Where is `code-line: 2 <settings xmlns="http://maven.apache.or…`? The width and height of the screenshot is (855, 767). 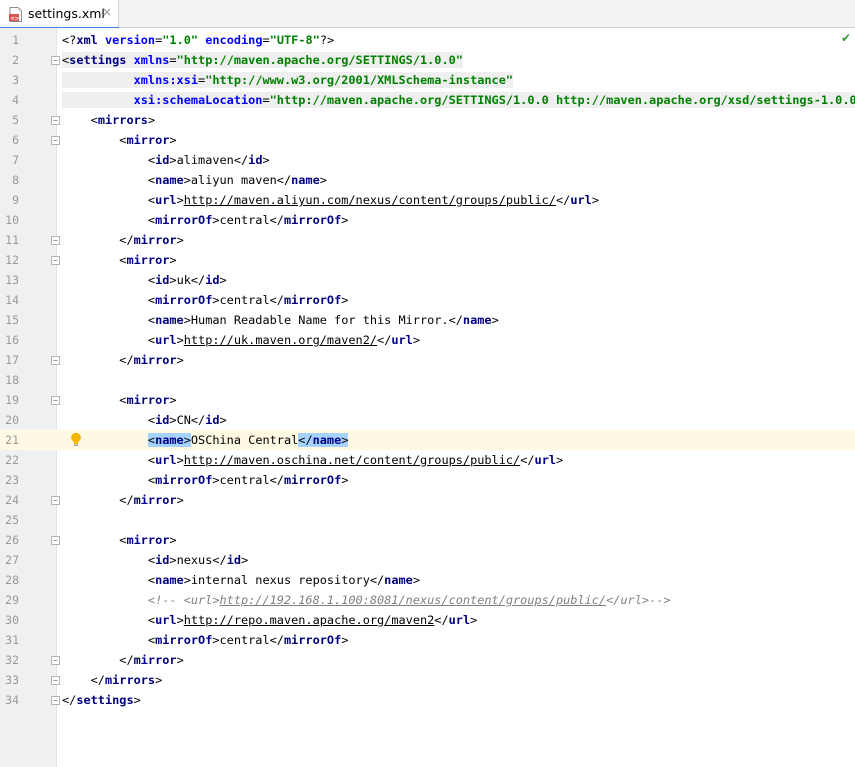
code-line: 2 <settings xmlns="http://maven.apache.or… is located at coordinates (427, 60).